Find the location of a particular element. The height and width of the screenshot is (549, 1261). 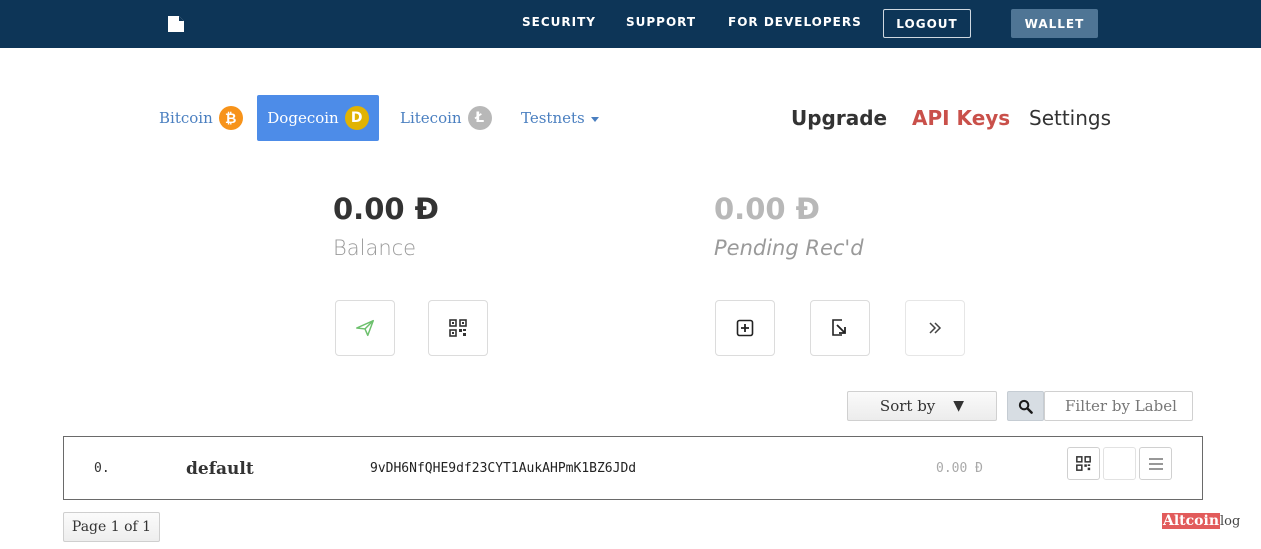

tab-dogecoin-label: Dogecoin is located at coordinates (303, 118).